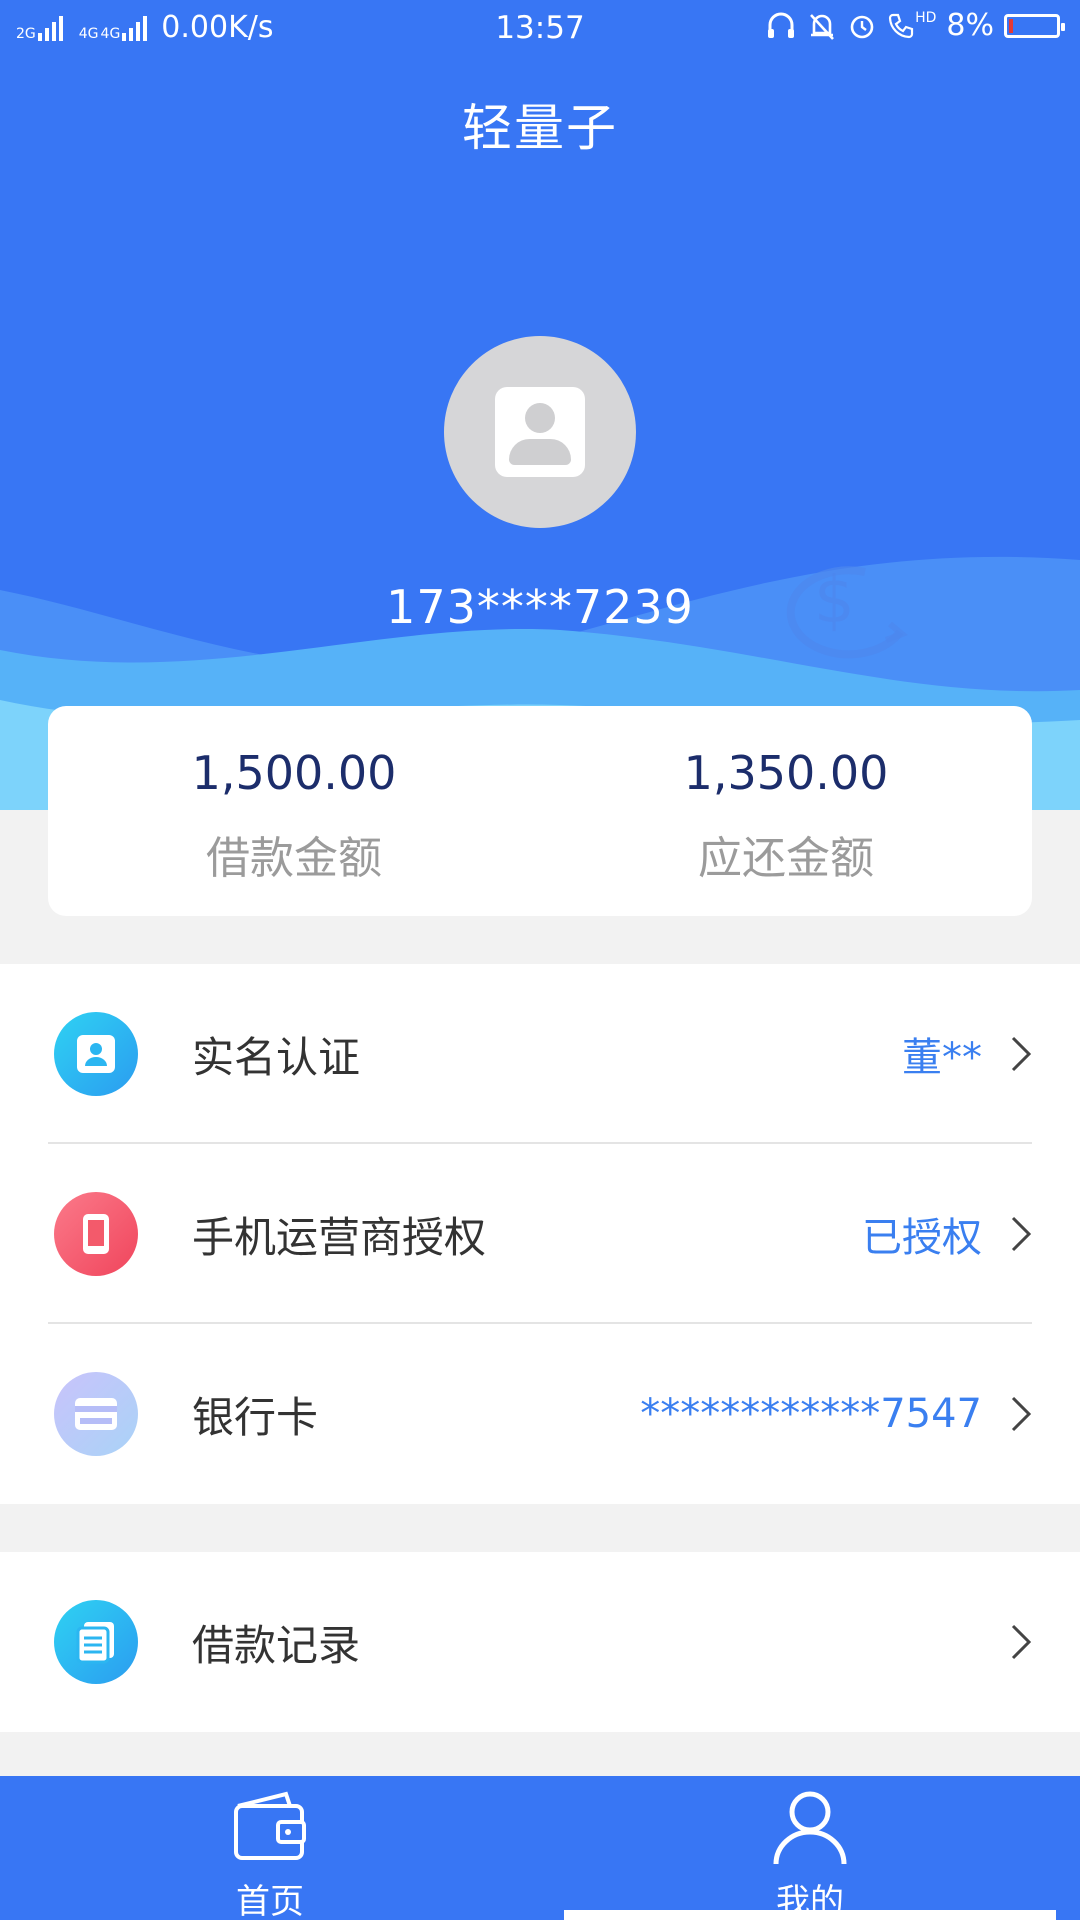 The image size is (1080, 1920). Describe the element at coordinates (926, 17) in the screenshot. I see `hd-label: HD` at that location.